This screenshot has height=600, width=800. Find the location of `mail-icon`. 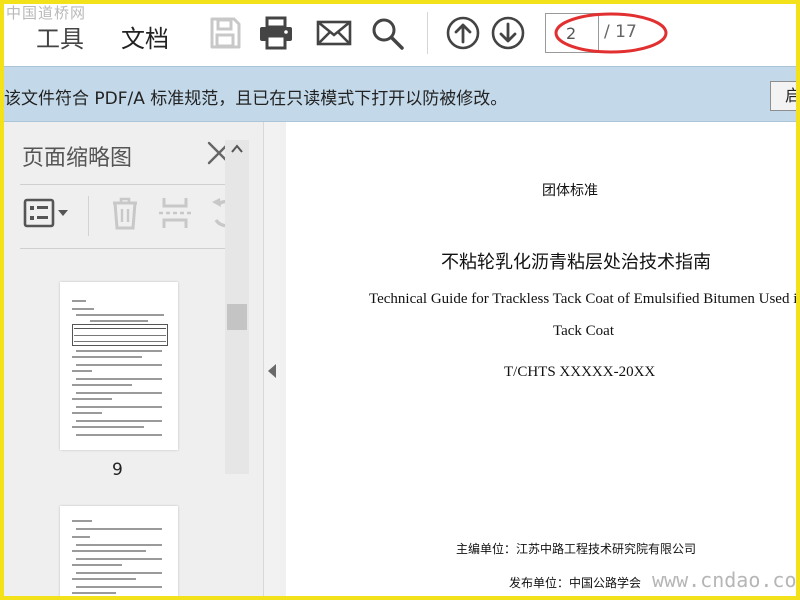

mail-icon is located at coordinates (334, 33).